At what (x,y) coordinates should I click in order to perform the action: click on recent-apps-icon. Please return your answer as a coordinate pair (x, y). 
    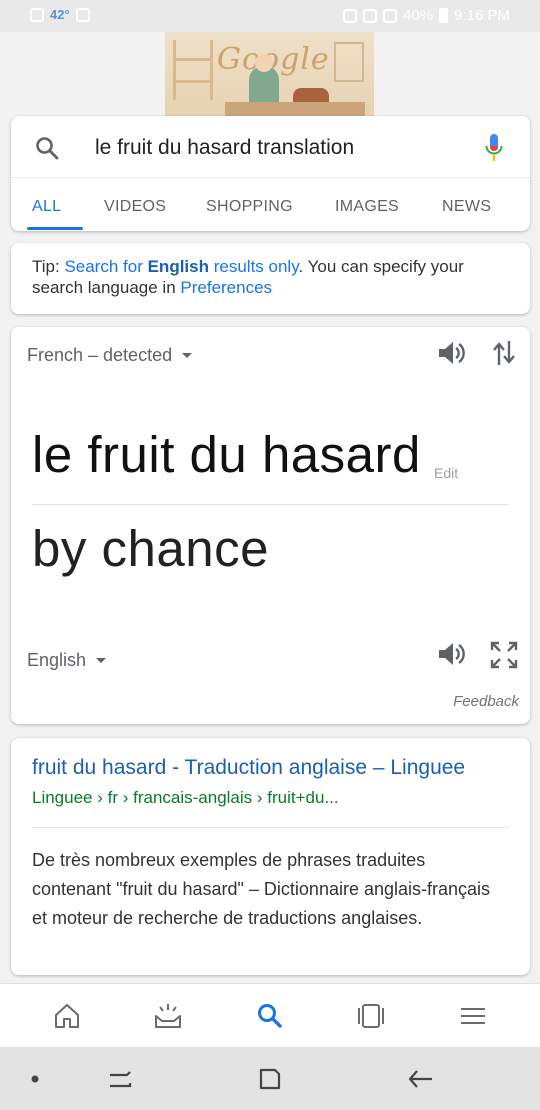
    Looking at the image, I should click on (120, 1079).